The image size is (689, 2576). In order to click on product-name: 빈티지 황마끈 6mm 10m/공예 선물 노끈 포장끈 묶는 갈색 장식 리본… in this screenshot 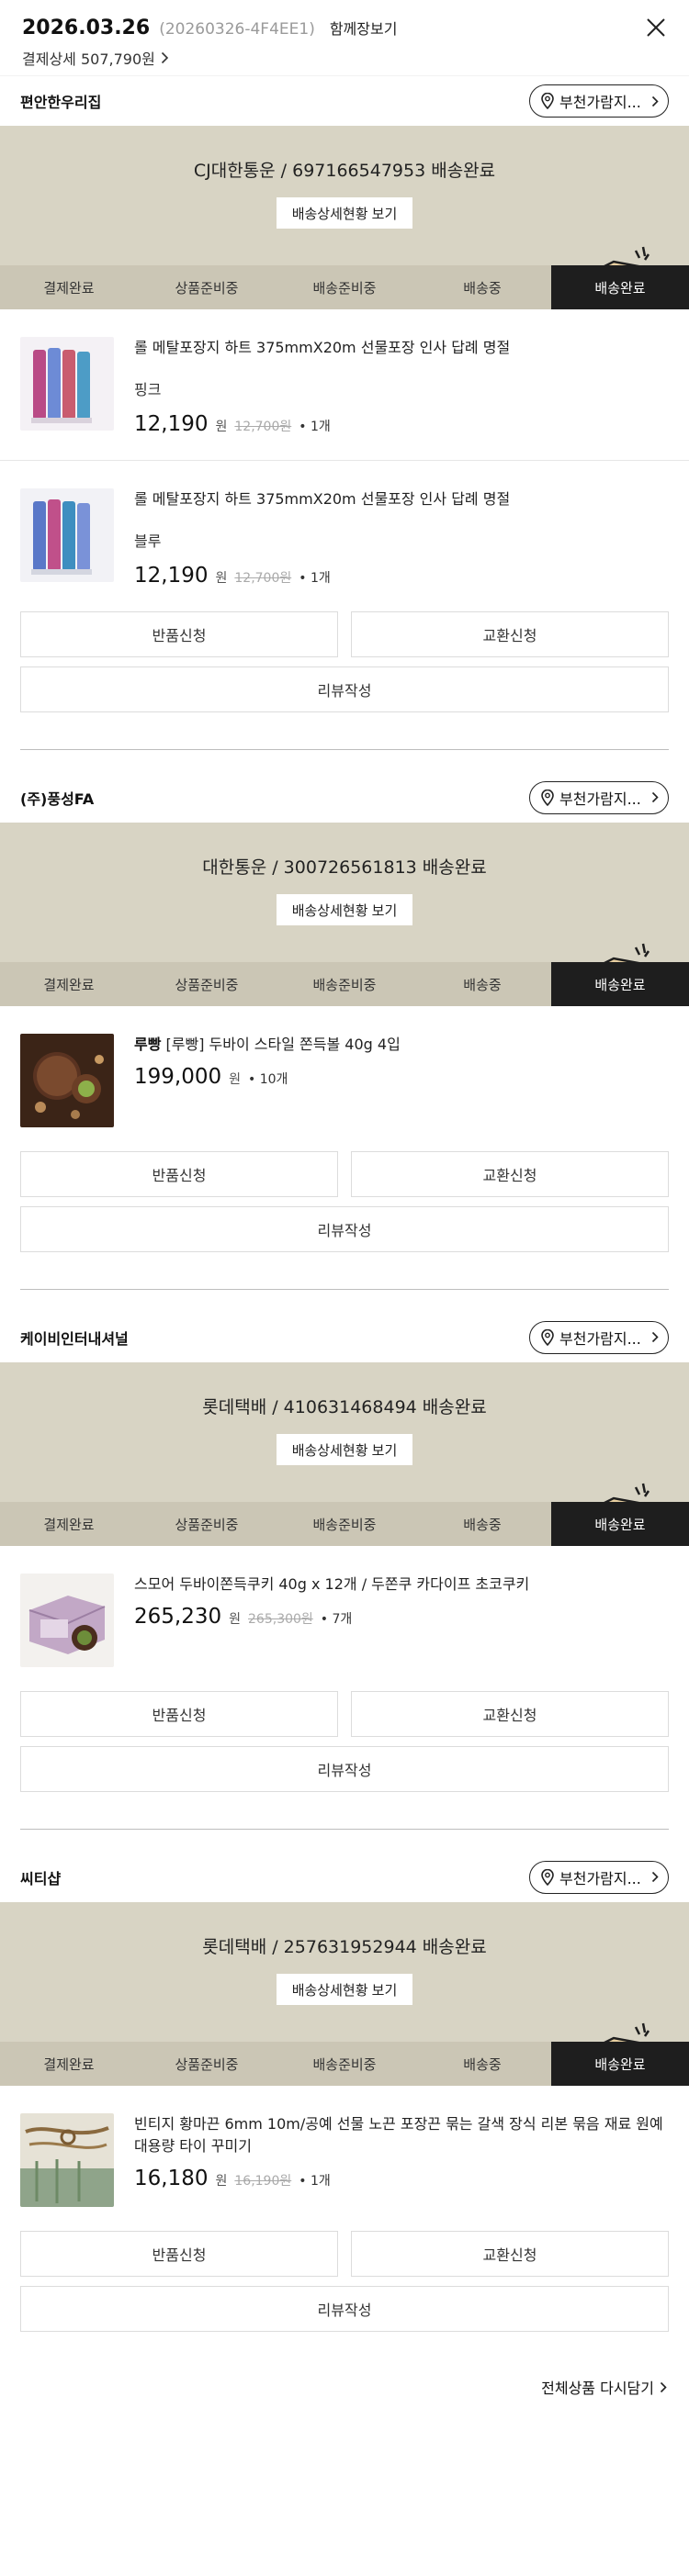, I will do `click(401, 2135)`.